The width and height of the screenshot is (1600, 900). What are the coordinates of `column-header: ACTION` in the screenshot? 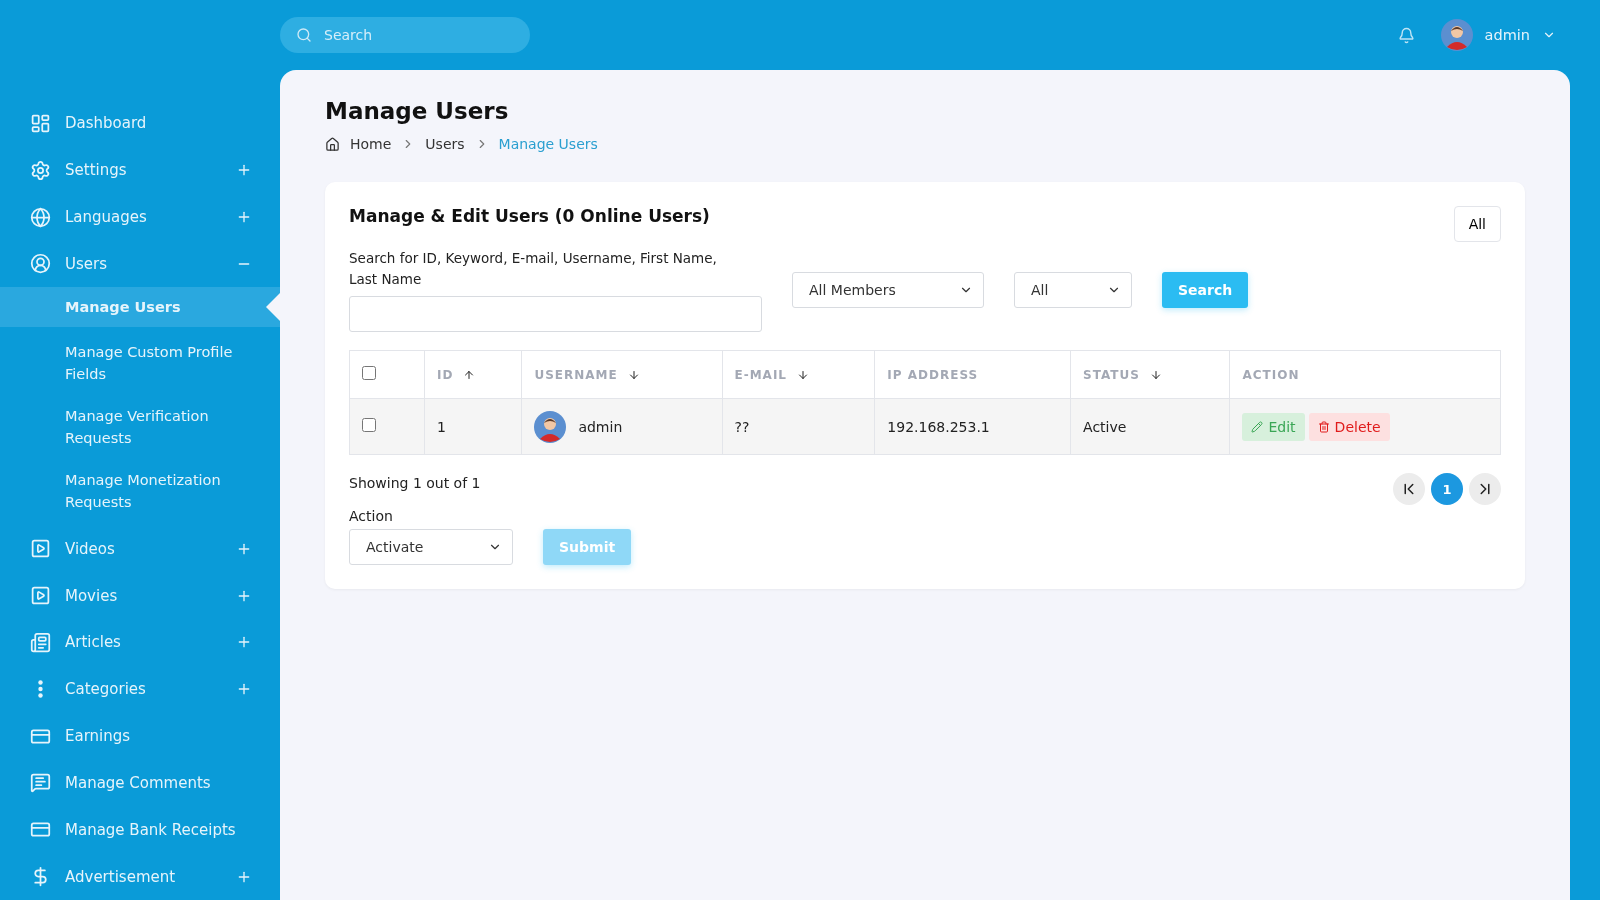 It's located at (1365, 374).